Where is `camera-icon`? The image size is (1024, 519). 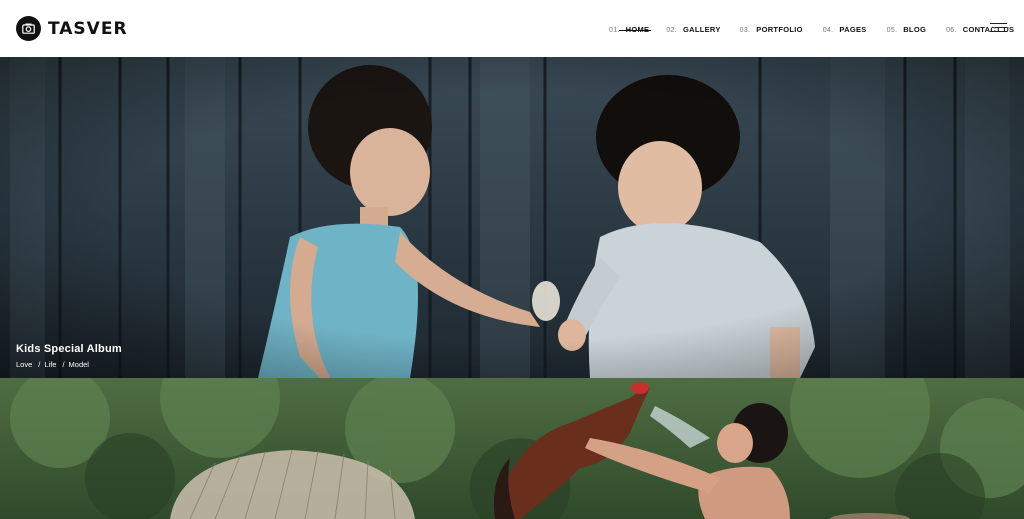 camera-icon is located at coordinates (28, 28).